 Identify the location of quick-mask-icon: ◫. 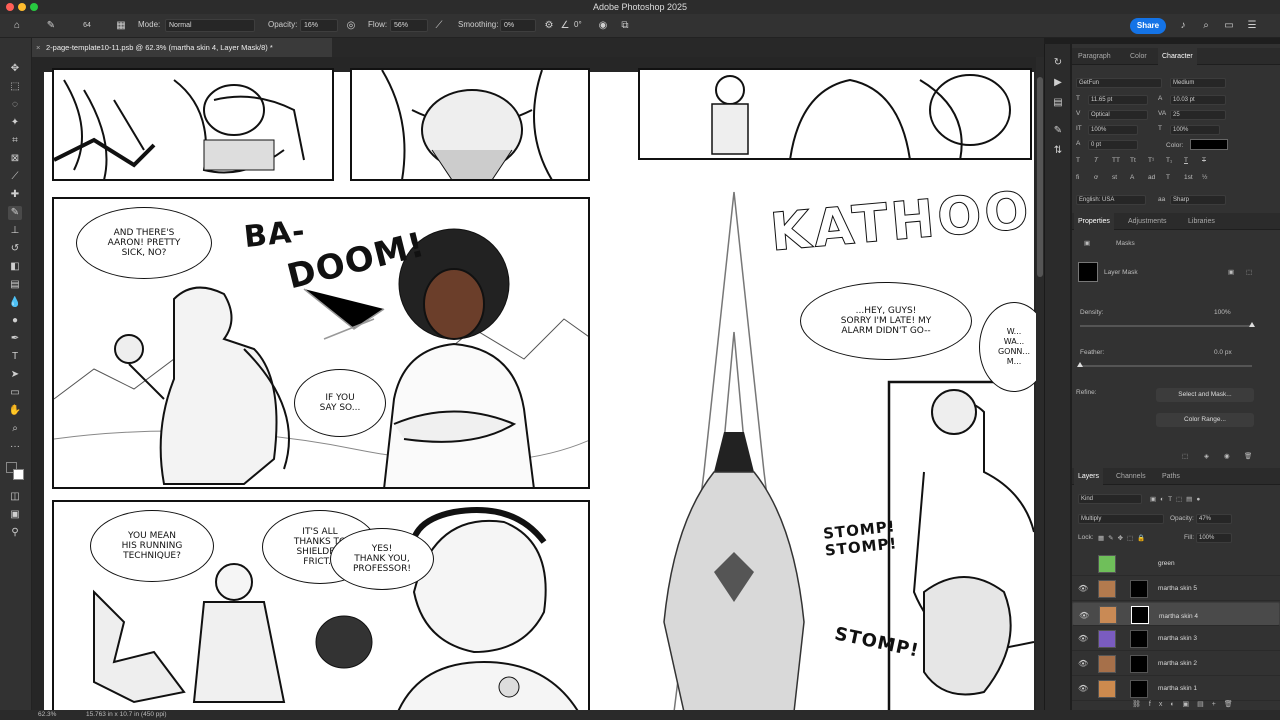
(15, 497).